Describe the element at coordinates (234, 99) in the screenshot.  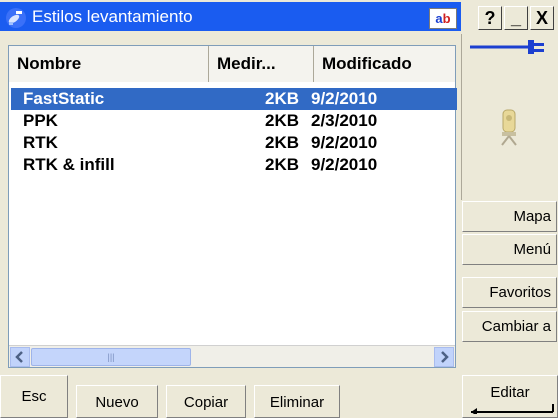
I see `list-row-faststatic: FastStatic 2KB 9/2/2010` at that location.